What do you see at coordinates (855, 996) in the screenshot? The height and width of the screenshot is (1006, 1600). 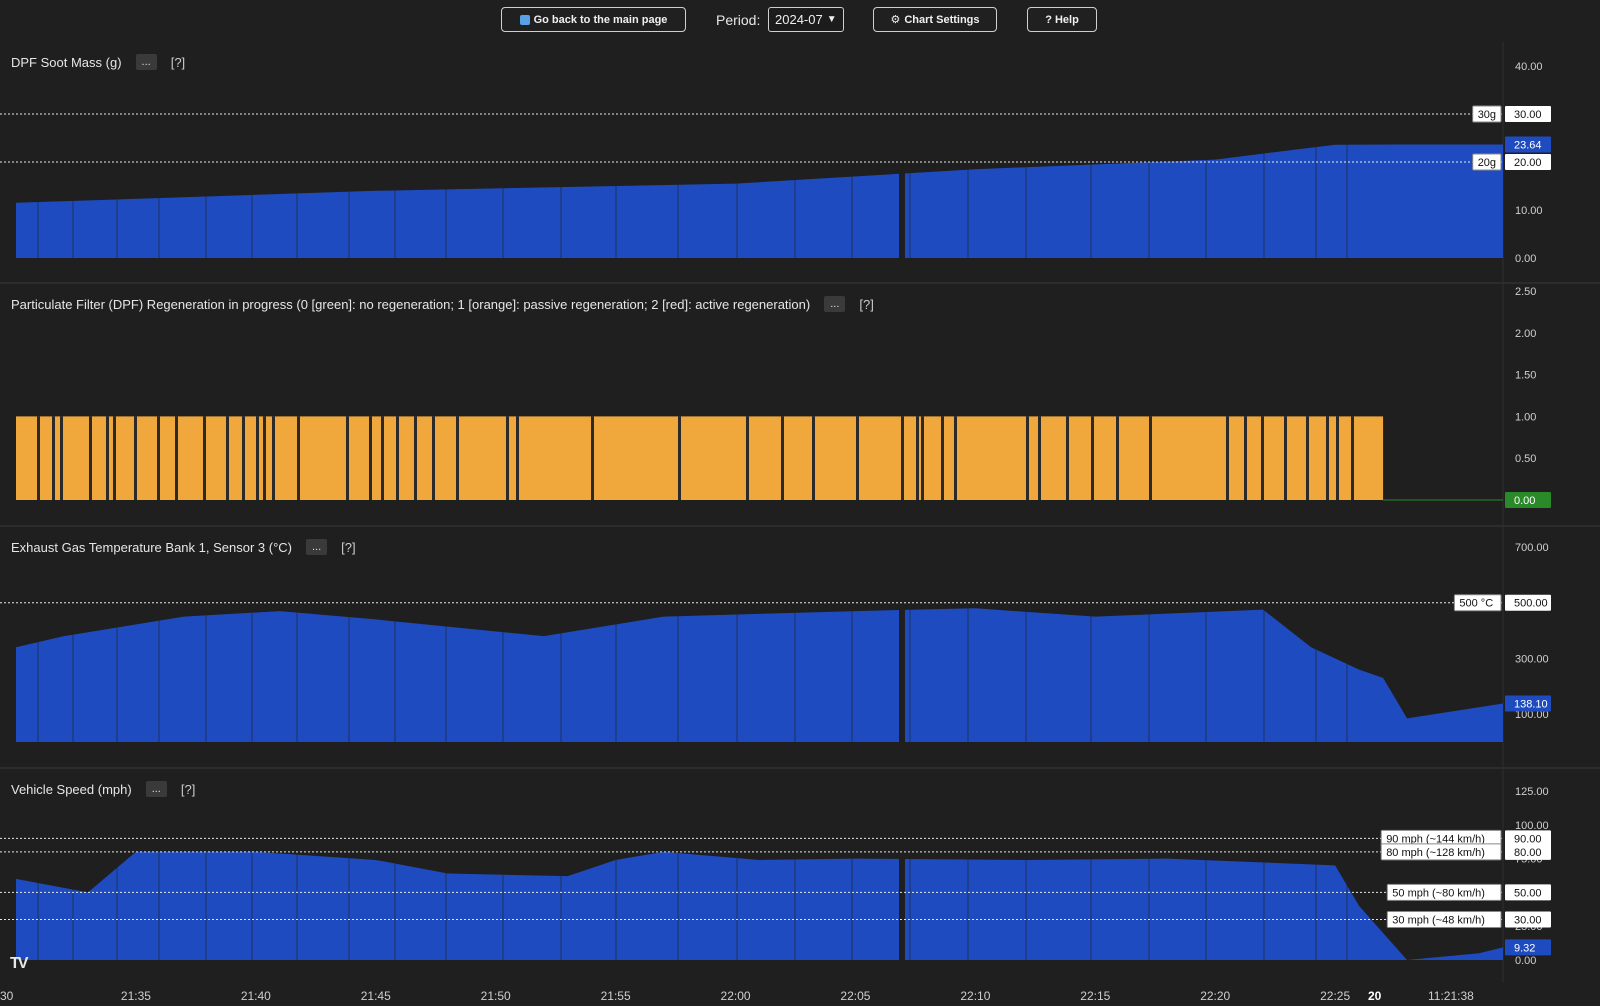 I see `x-tick-label: 22:05` at bounding box center [855, 996].